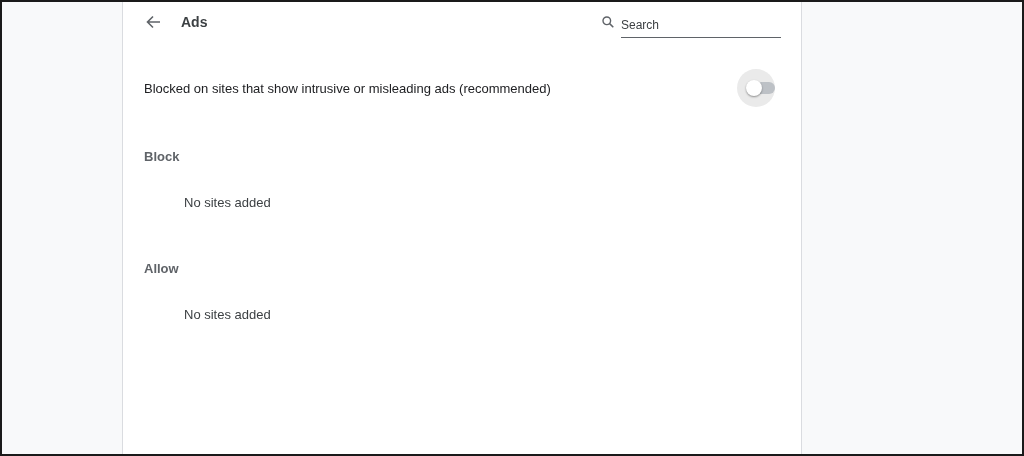 This screenshot has width=1024, height=456. Describe the element at coordinates (162, 269) in the screenshot. I see `section-heading: Allow` at that location.